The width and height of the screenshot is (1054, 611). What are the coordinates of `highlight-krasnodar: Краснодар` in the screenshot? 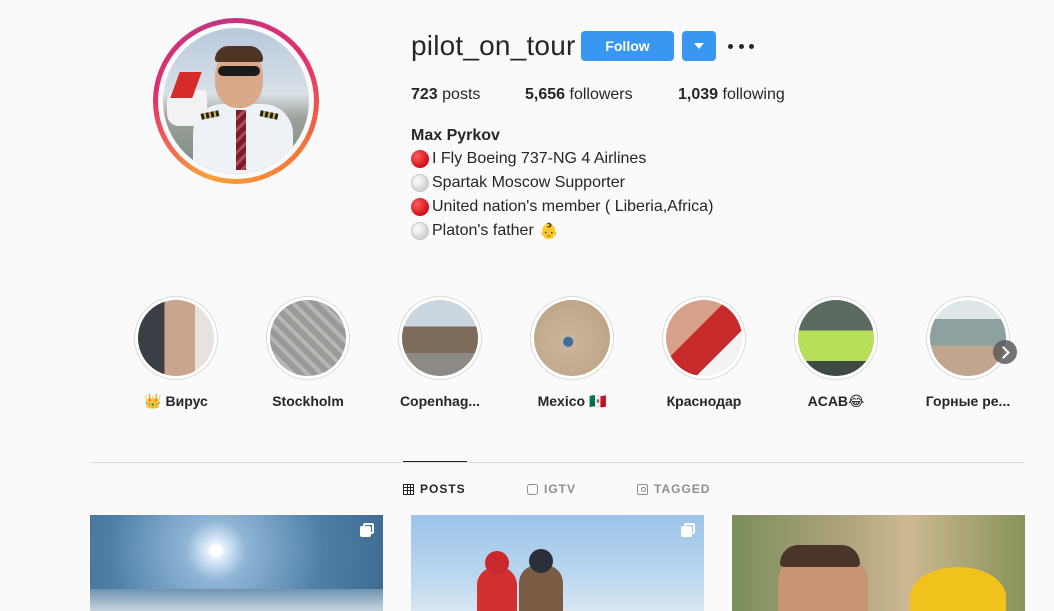 It's located at (704, 352).